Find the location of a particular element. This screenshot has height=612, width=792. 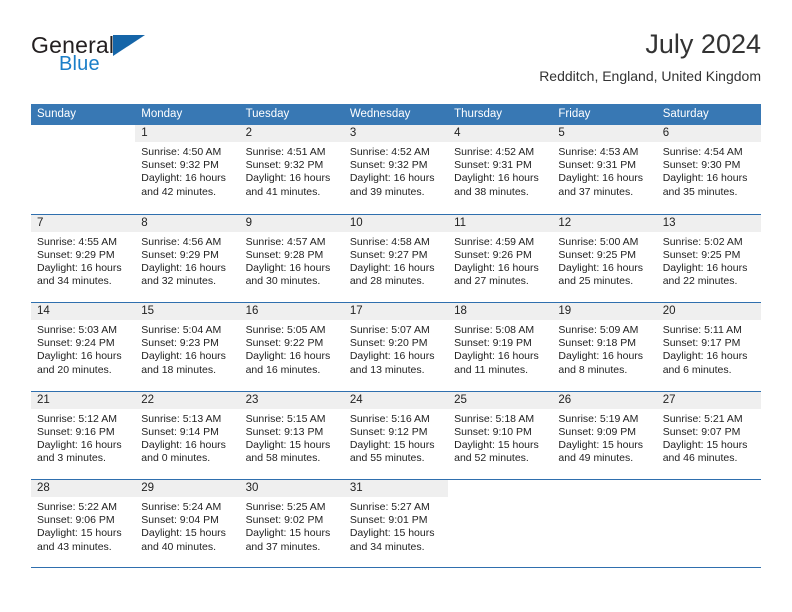

logo-triangle-icon is located at coordinates (129, 45).